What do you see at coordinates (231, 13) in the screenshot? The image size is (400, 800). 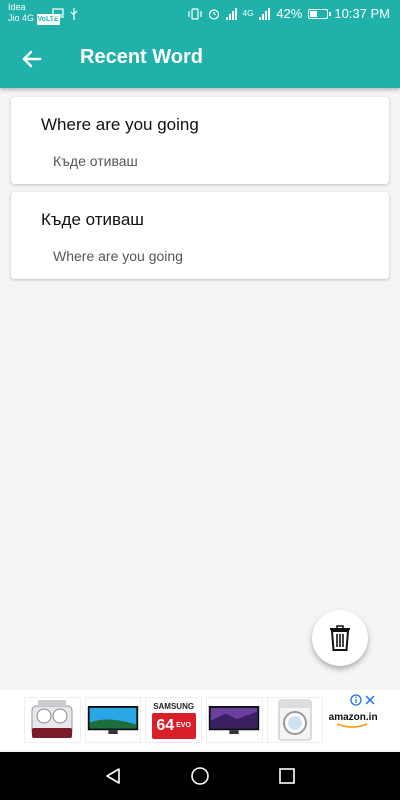 I see `signal-icon` at bounding box center [231, 13].